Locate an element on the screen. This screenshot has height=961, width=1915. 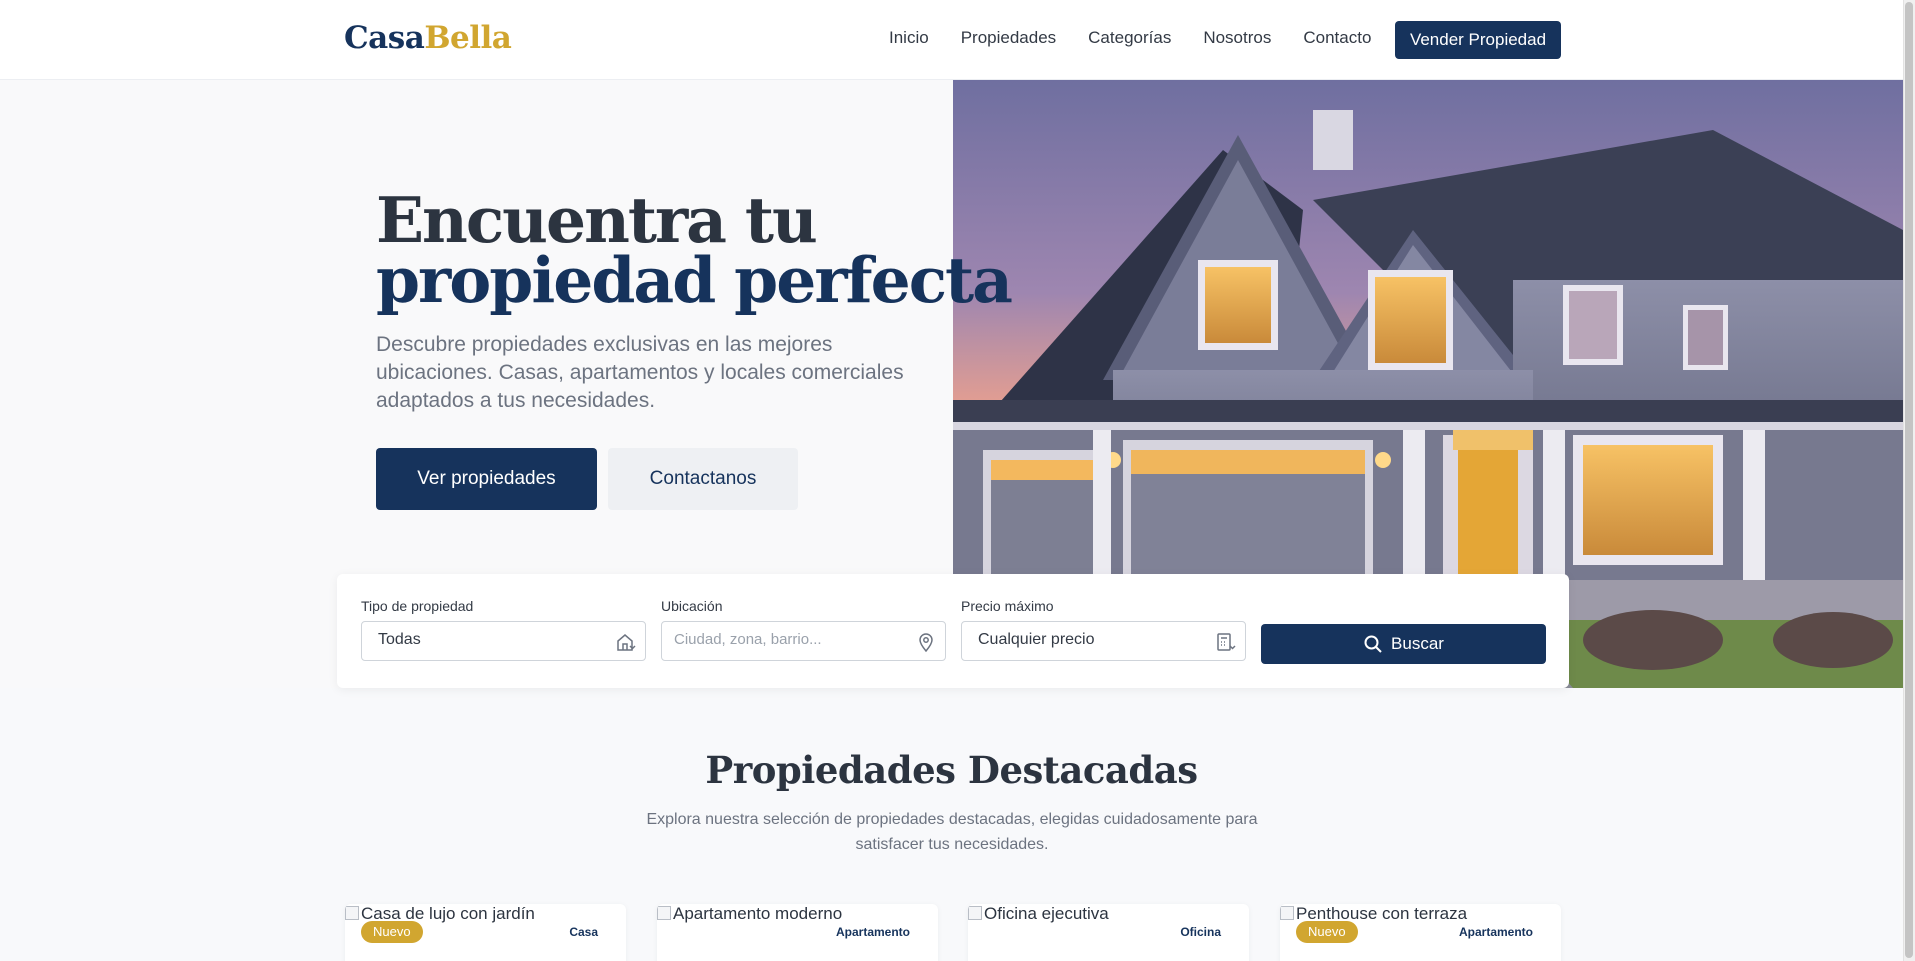
hero-heading: Encuentra tu propiedad perfecta is located at coordinates (694, 250).